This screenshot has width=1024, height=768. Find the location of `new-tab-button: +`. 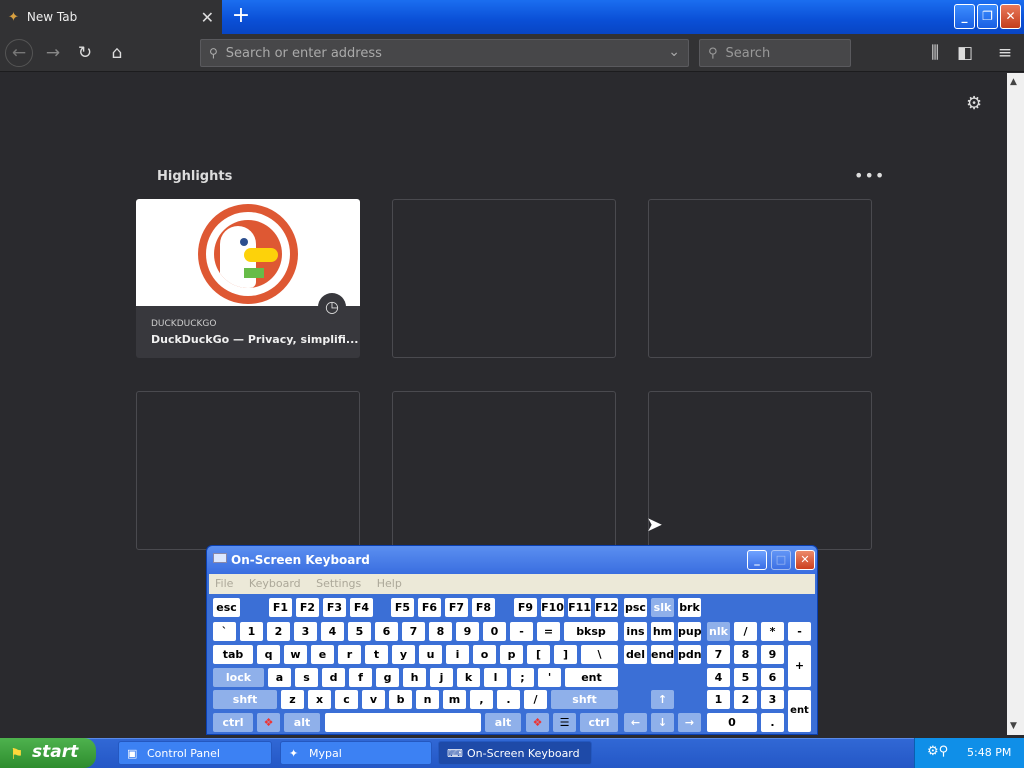

new-tab-button: + is located at coordinates (241, 16).